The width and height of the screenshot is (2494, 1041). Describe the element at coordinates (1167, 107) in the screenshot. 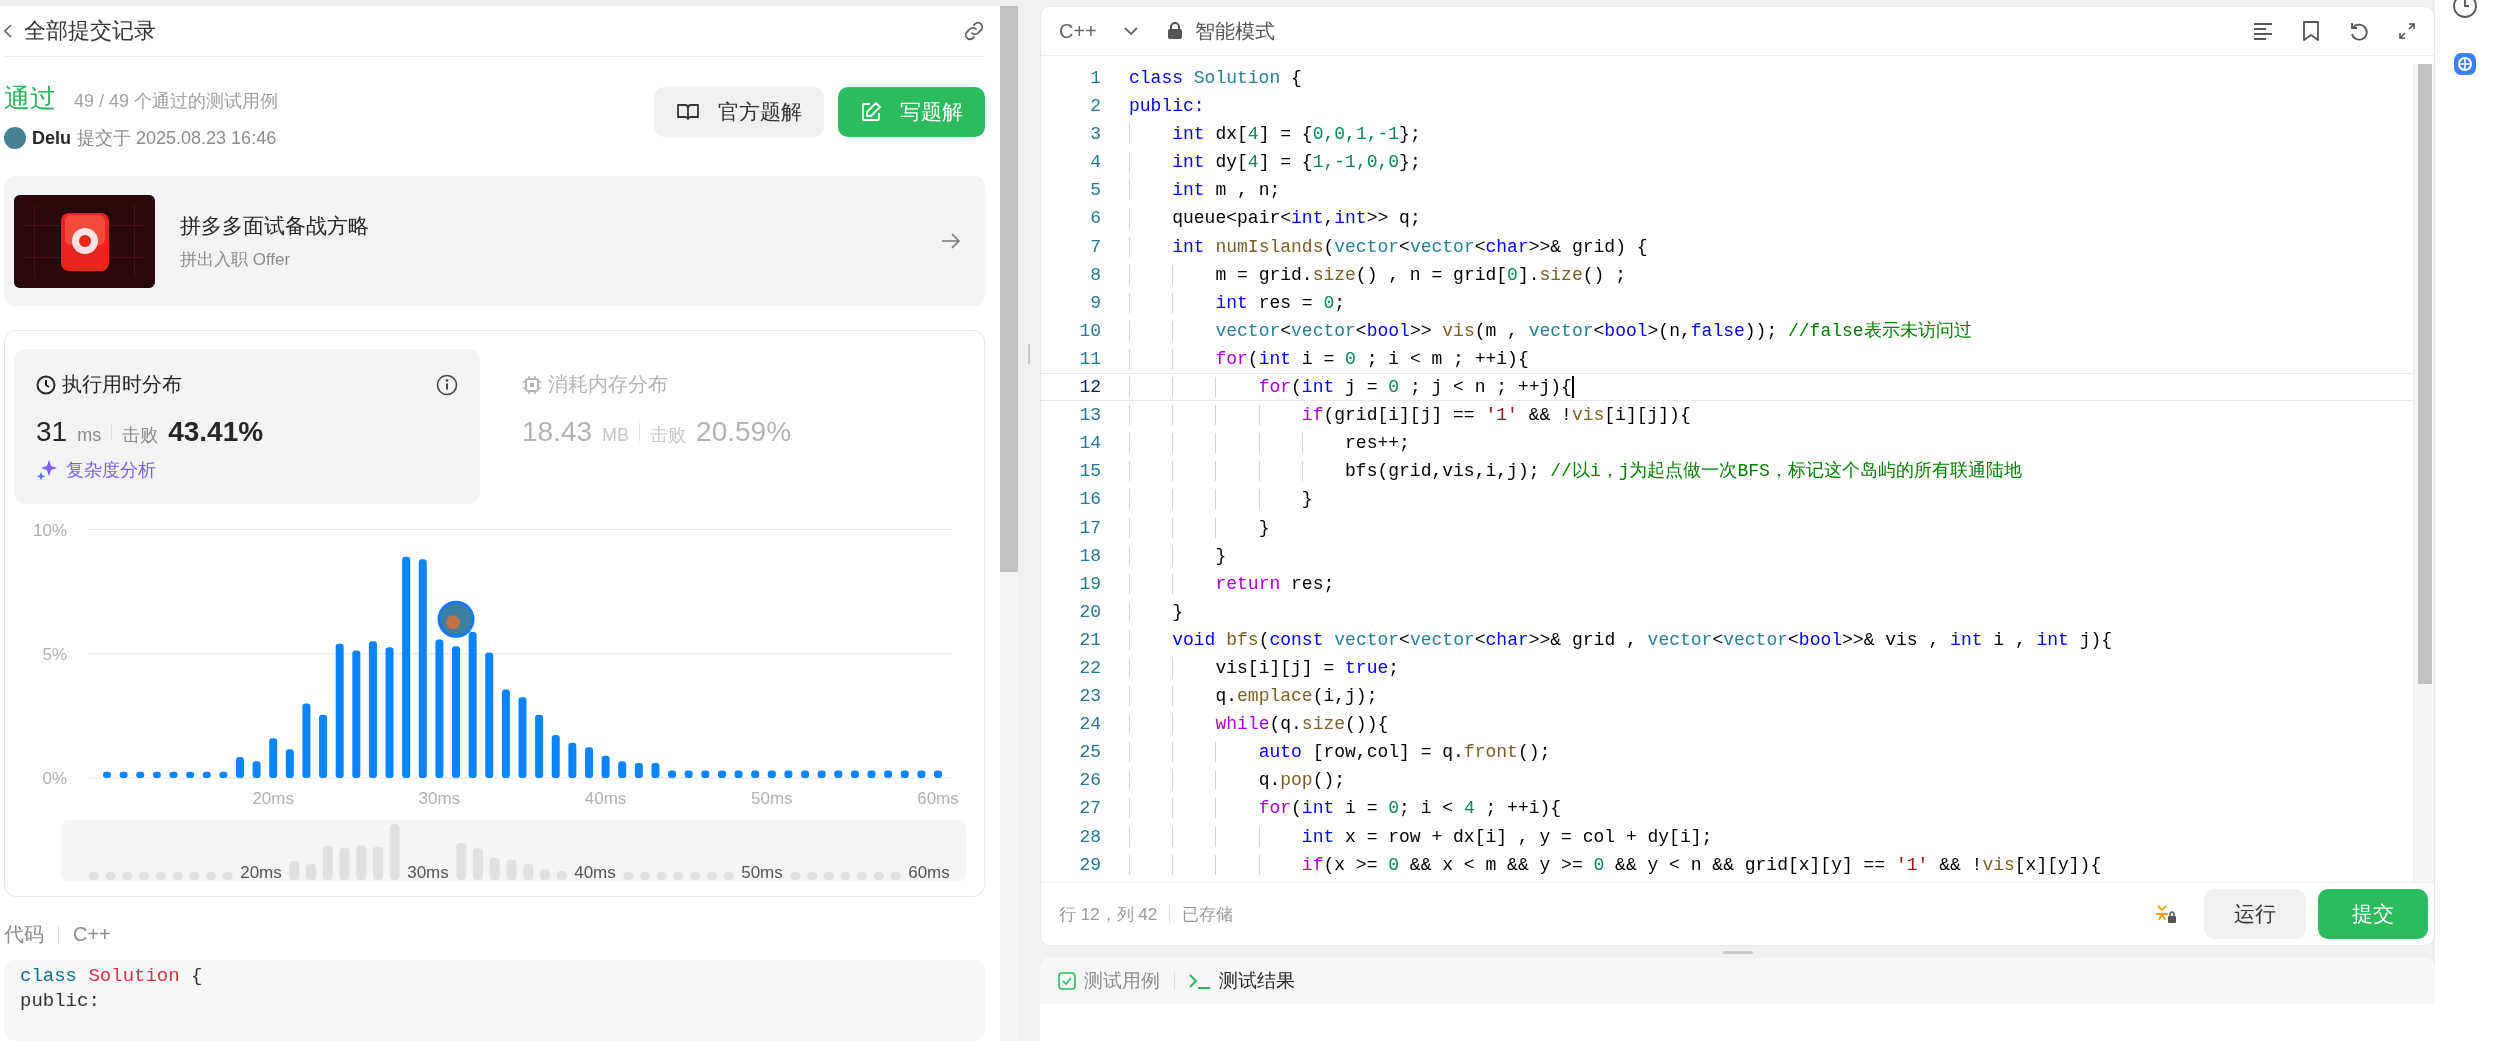

I see `code-line: public:` at that location.